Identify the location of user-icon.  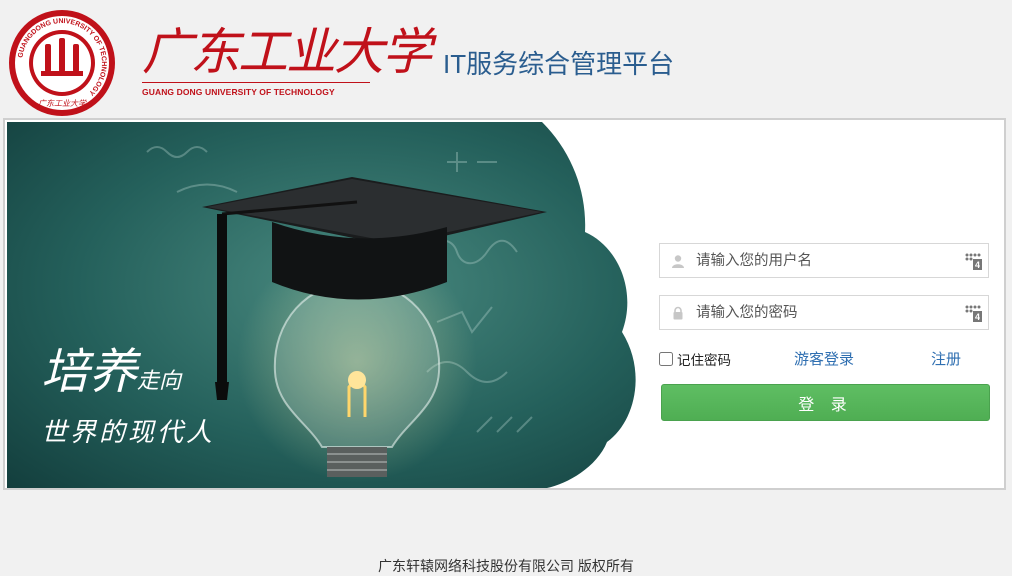
(678, 261).